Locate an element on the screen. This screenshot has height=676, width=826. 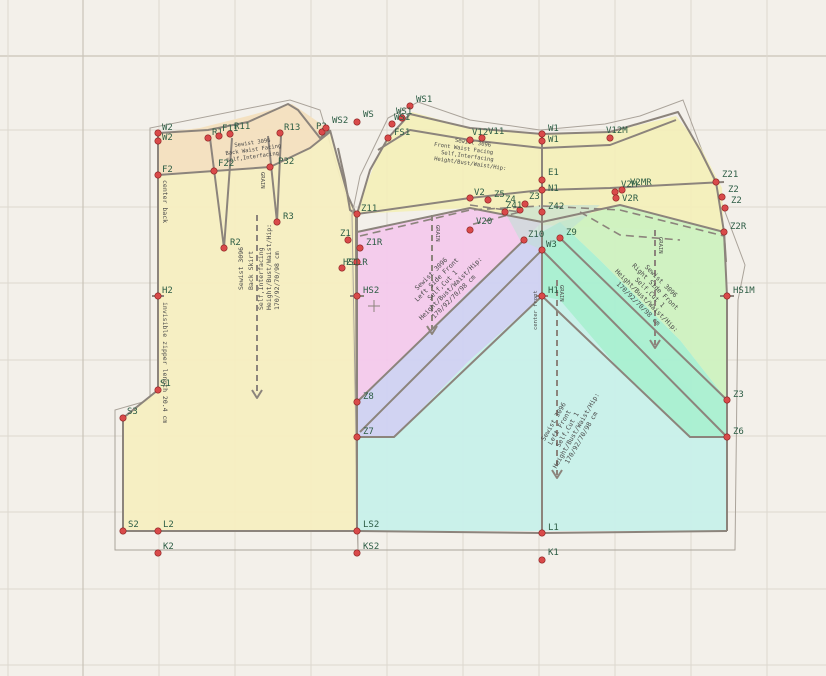
point-z11: Z11 is located at coordinates (365, 211).